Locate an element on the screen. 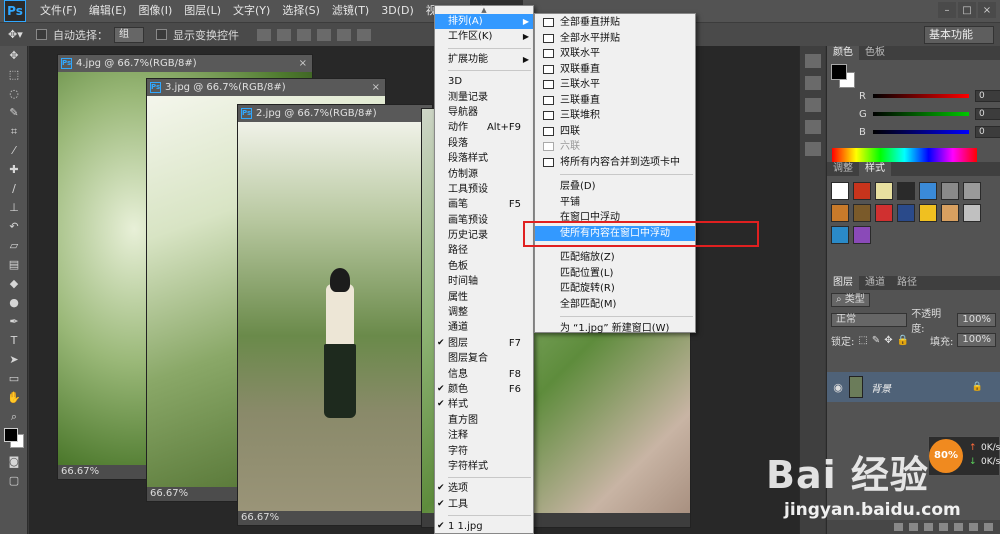 This screenshot has height=534, width=1000. arrange-menu-item: 全部垂直拼贴 is located at coordinates (615, 23).